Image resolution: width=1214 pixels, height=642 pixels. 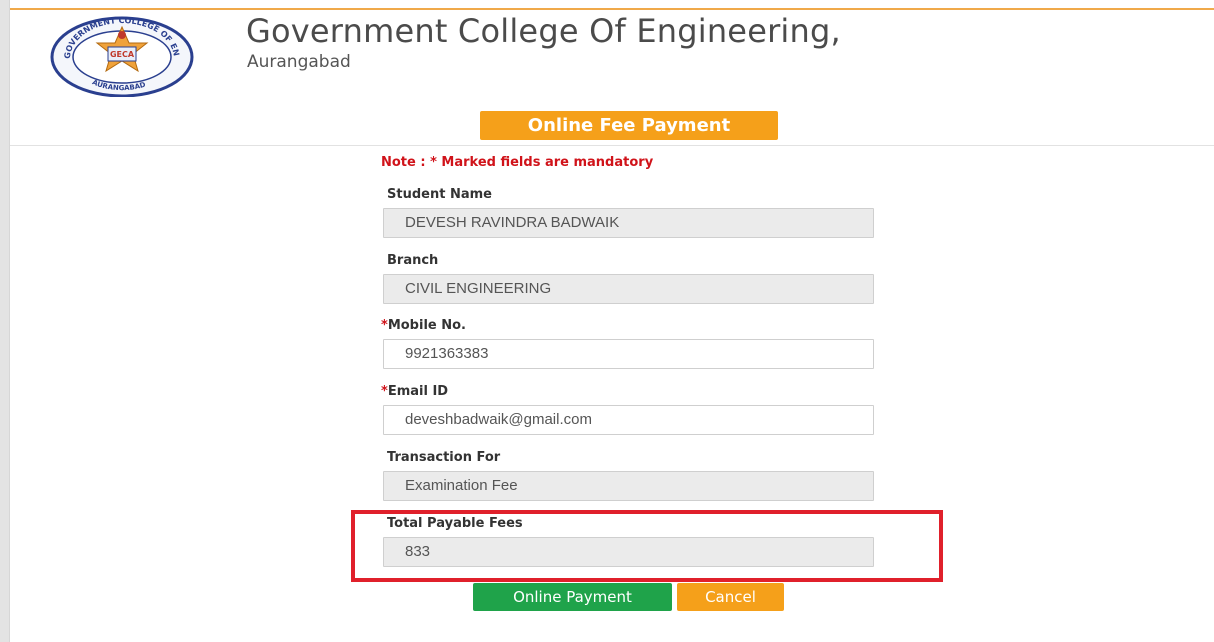 What do you see at coordinates (612, 145) in the screenshot?
I see `header-divider` at bounding box center [612, 145].